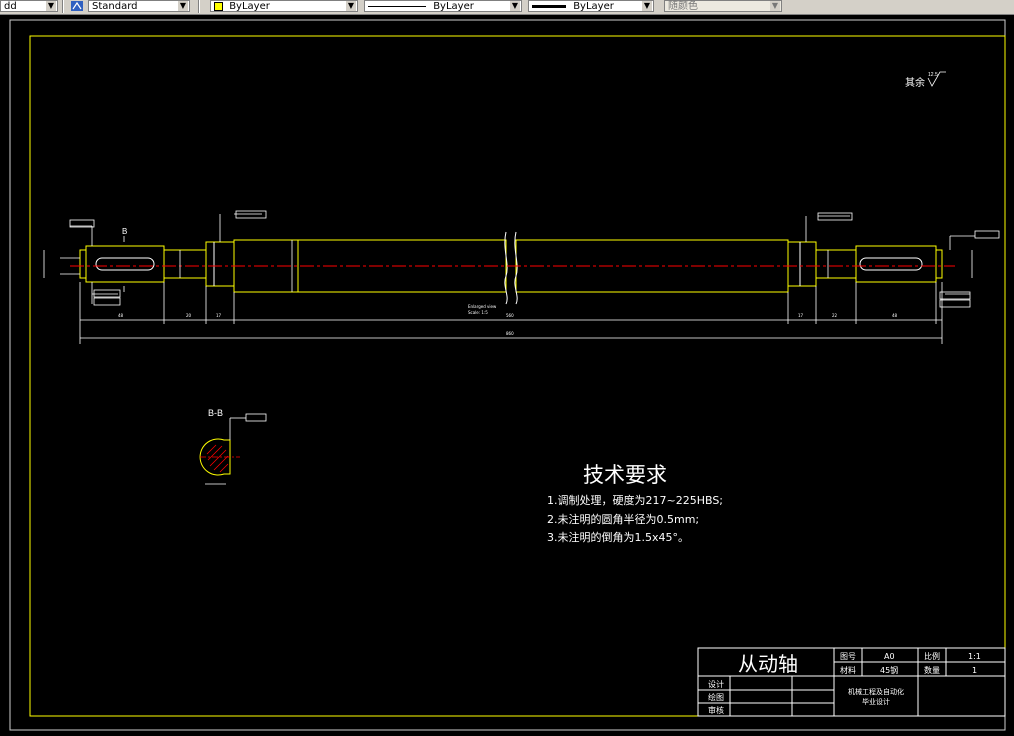  Describe the element at coordinates (139, 6) in the screenshot. I see `text-style-combo: Standard ▼` at that location.